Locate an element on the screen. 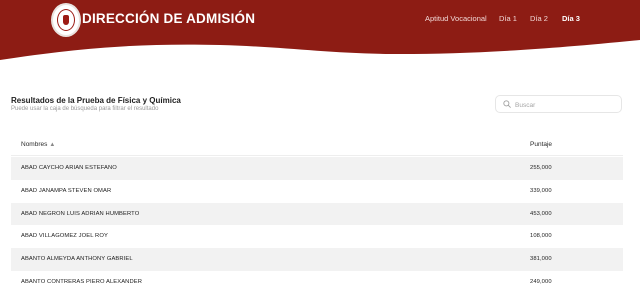 The height and width of the screenshot is (294, 640). row-name: ABAD NEGRON LUIS ADRIAN HUMBERTO is located at coordinates (80, 213).